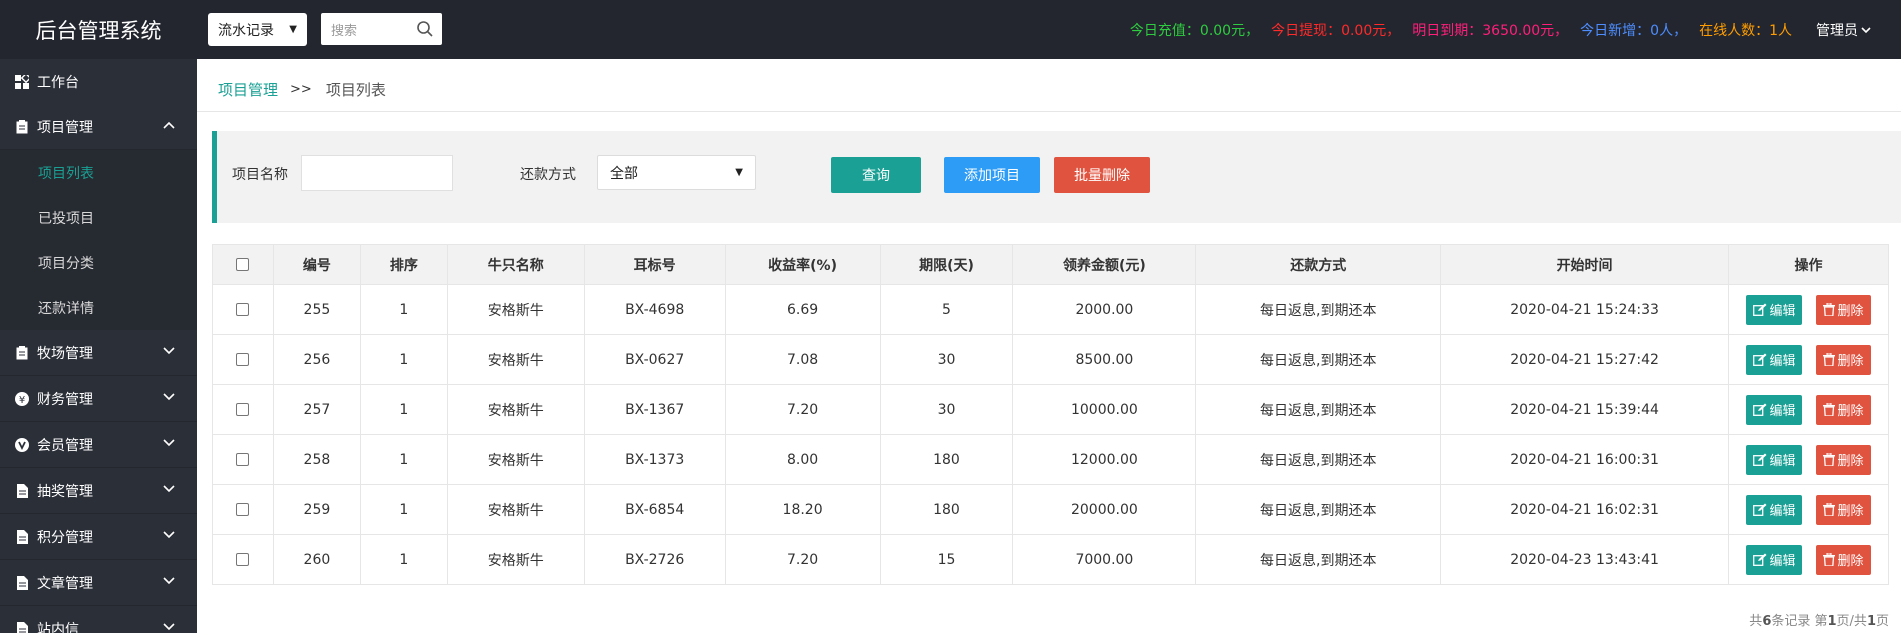 The image size is (1901, 633). Describe the element at coordinates (1049, 111) in the screenshot. I see `divider` at that location.